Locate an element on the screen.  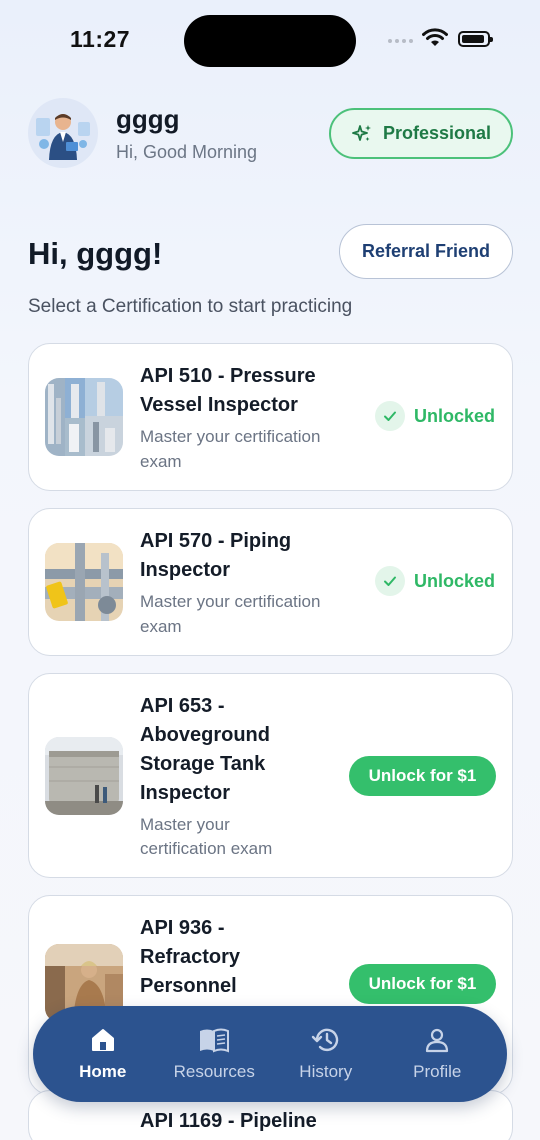
certification-description: certification exam is located at coordinates (206, 848).